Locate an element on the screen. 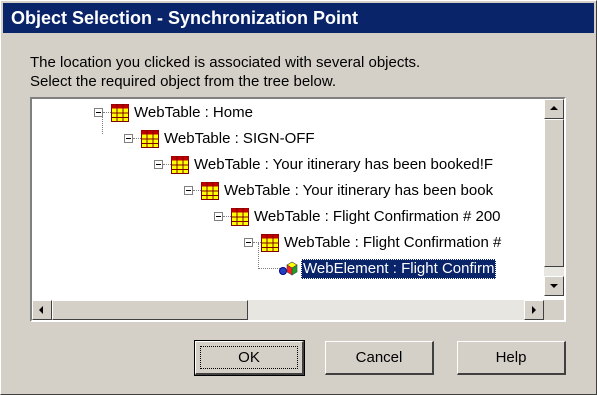  arrow-up-icon is located at coordinates (554, 108).